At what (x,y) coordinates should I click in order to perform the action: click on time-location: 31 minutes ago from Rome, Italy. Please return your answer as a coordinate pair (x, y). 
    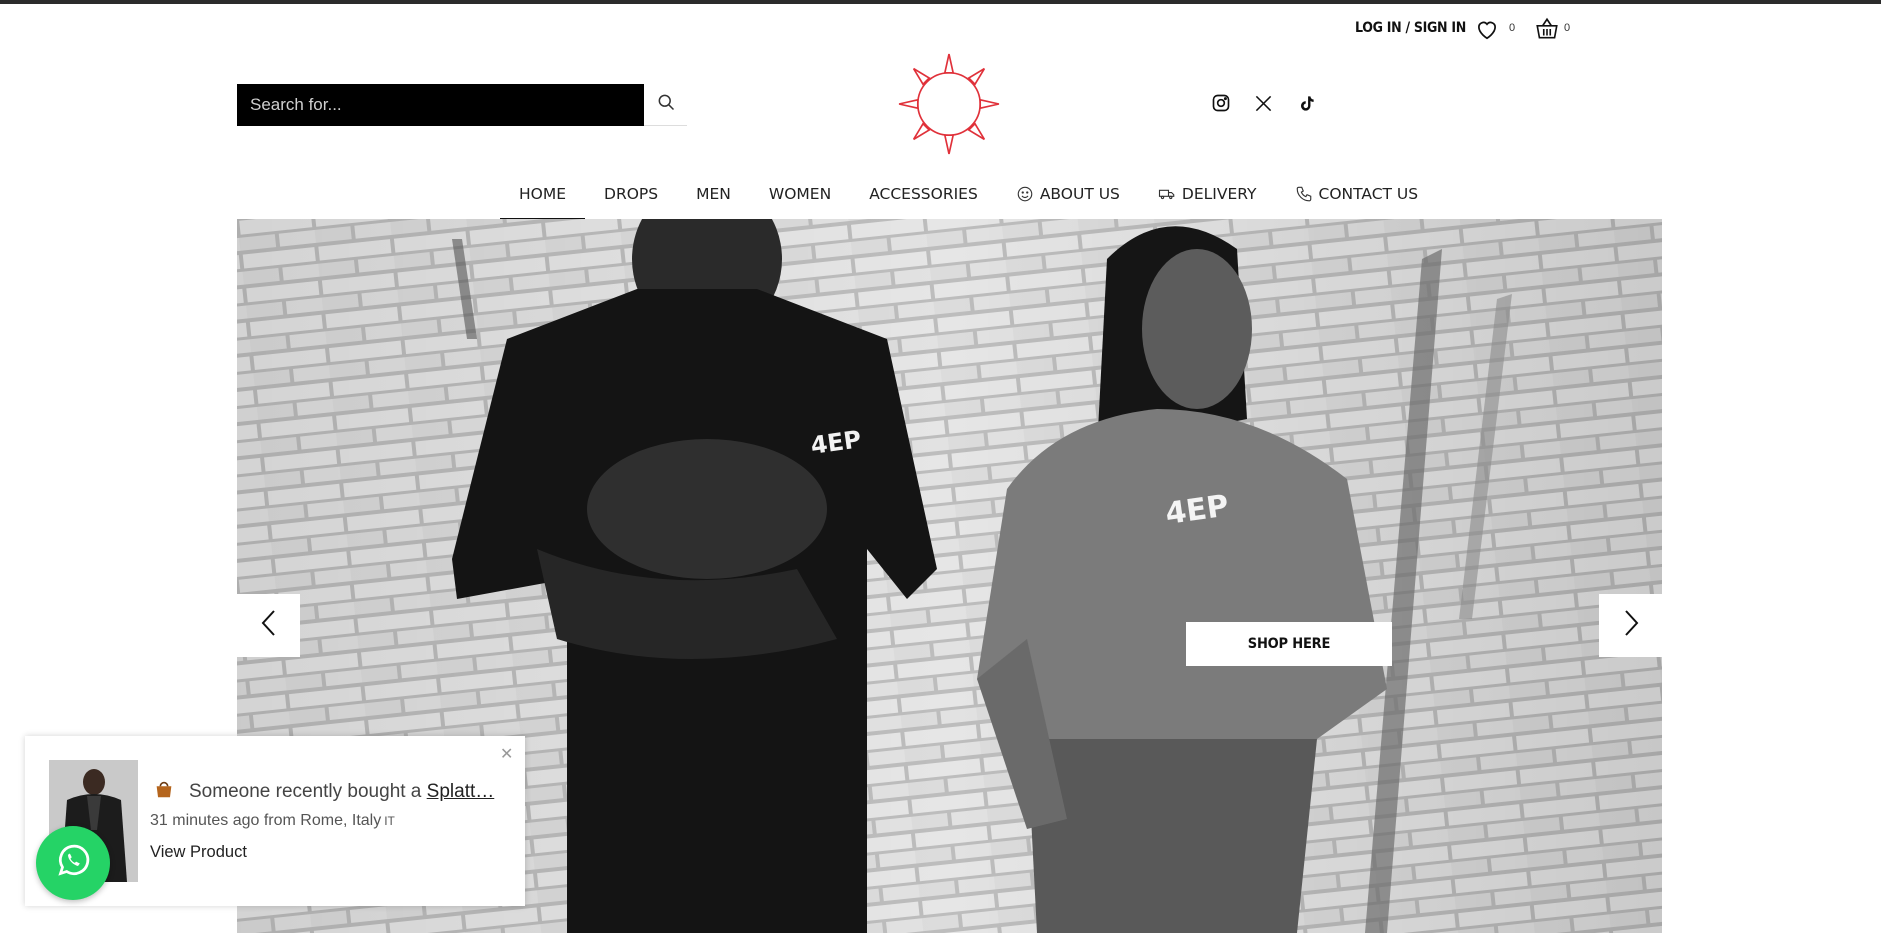
    Looking at the image, I should click on (266, 820).